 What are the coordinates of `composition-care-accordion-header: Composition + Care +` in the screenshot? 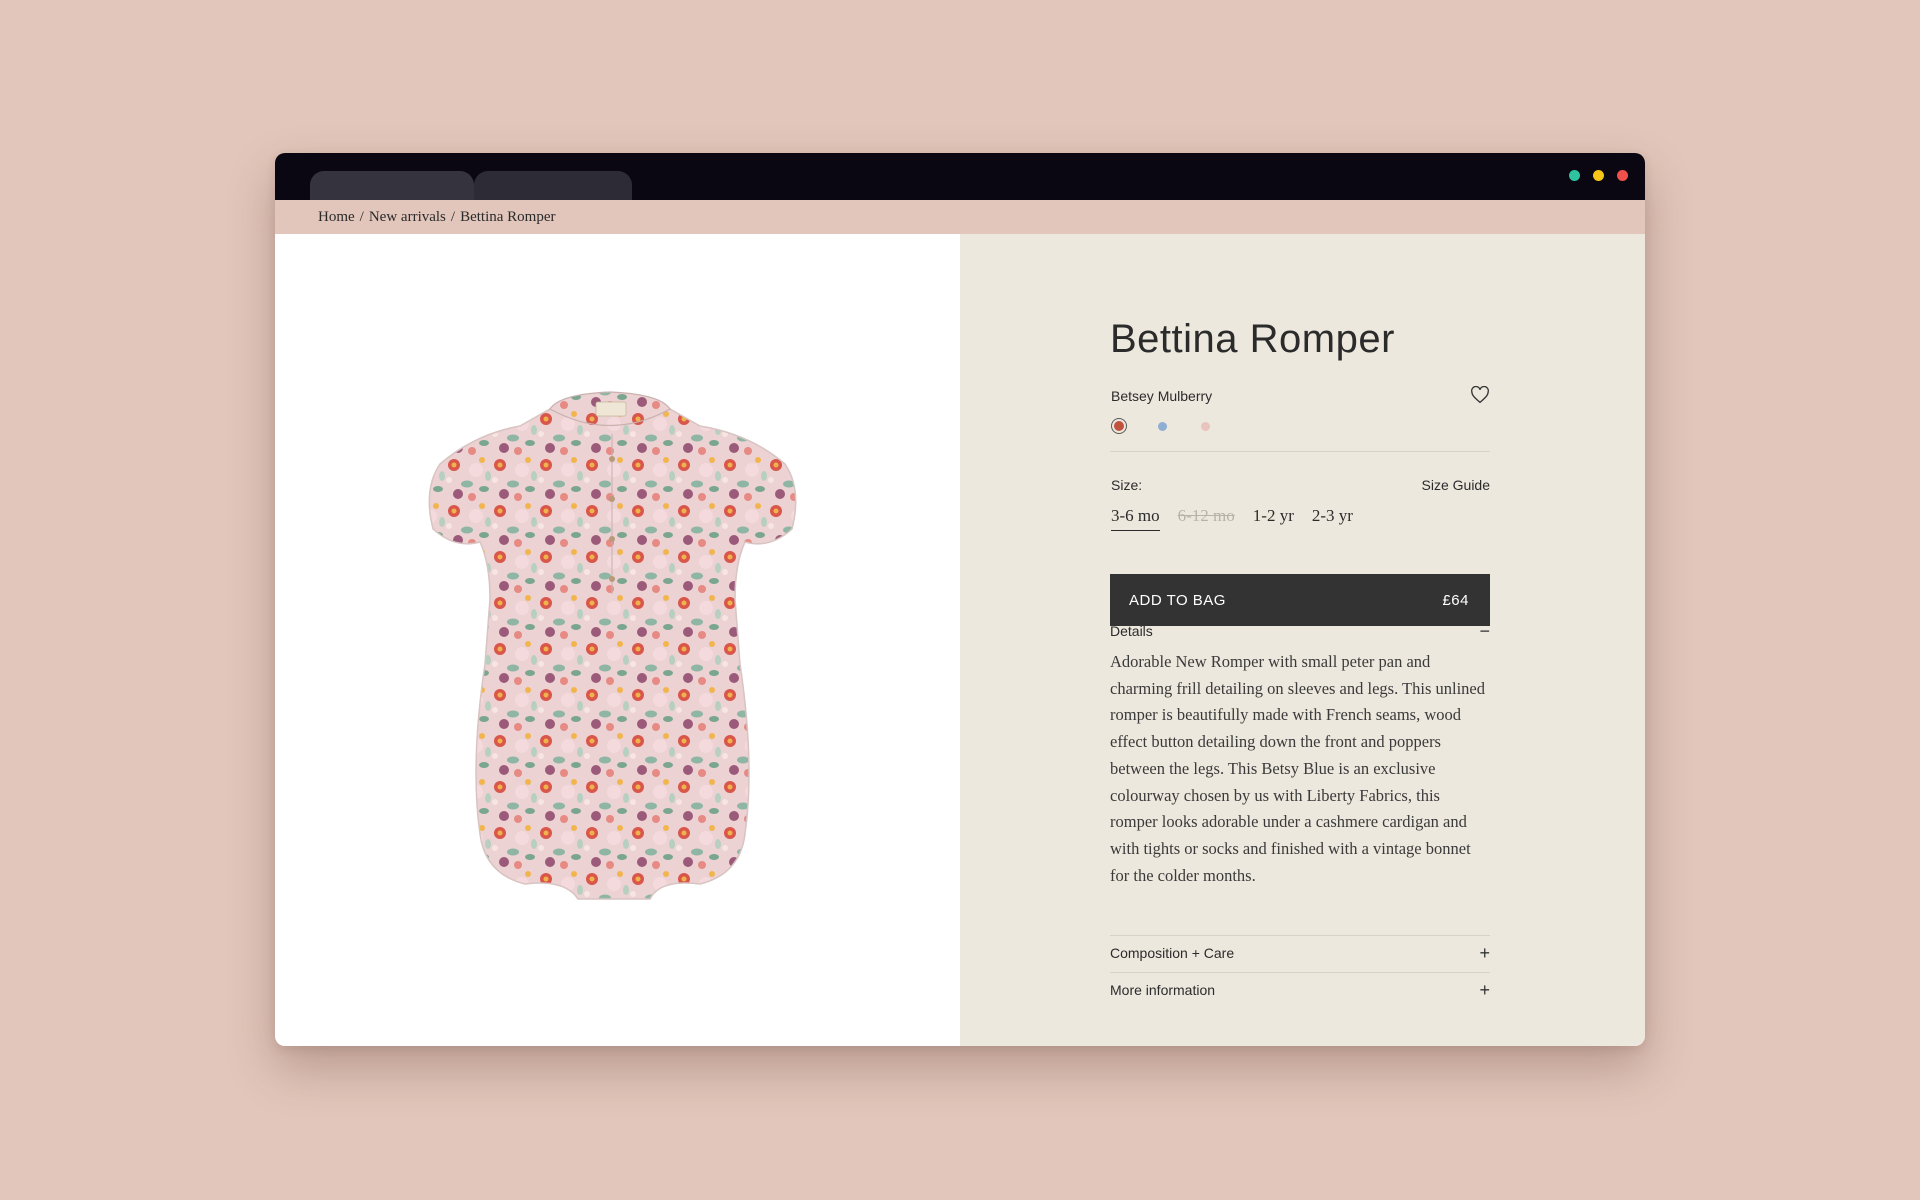 It's located at (1300, 953).